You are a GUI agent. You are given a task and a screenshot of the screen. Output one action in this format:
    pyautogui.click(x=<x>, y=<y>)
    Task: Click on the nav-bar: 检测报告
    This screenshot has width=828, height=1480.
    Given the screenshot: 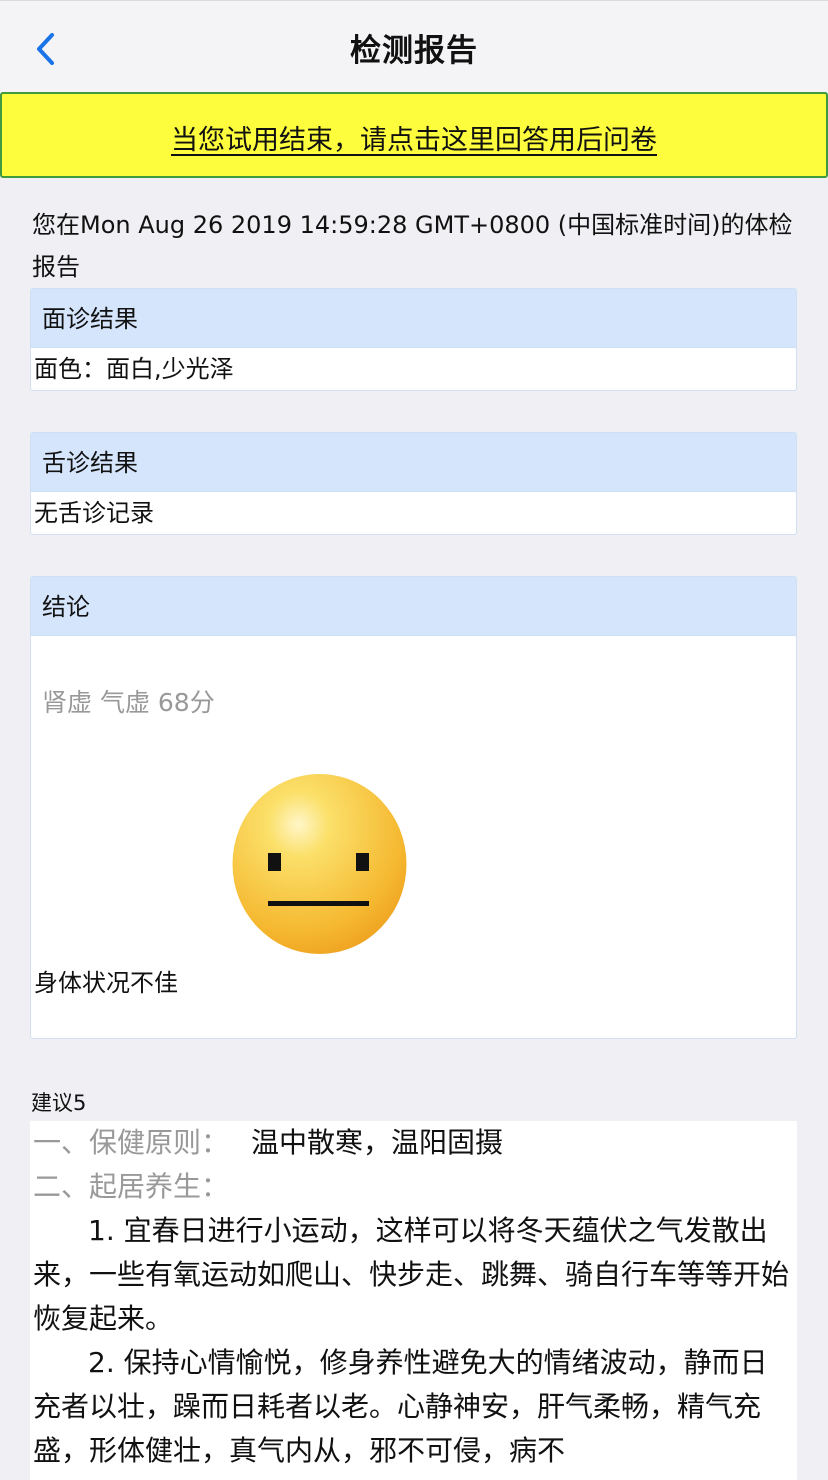 What is the action you would take?
    pyautogui.click(x=414, y=46)
    